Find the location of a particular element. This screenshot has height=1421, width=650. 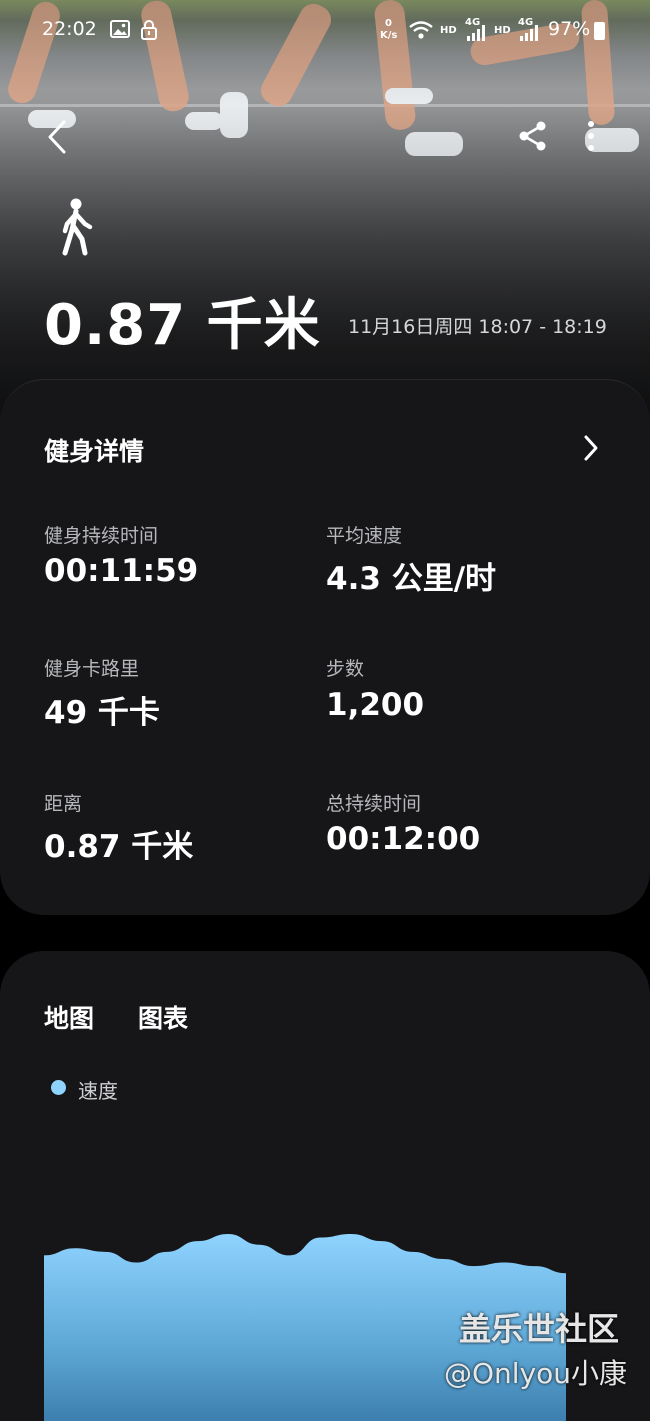

stat-label: 总持续时间 is located at coordinates (373, 802).